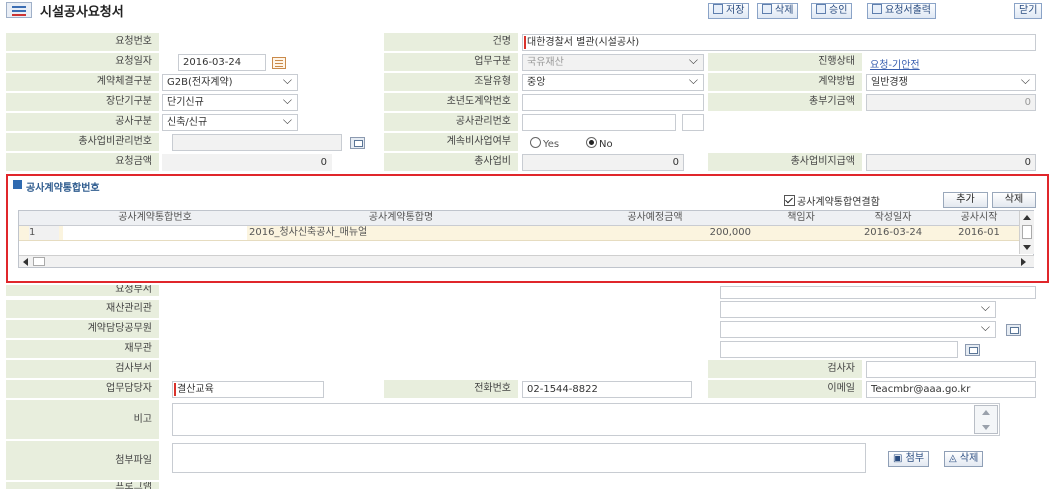 This screenshot has width=1055, height=490. I want to click on note-label: 비고, so click(82, 420).